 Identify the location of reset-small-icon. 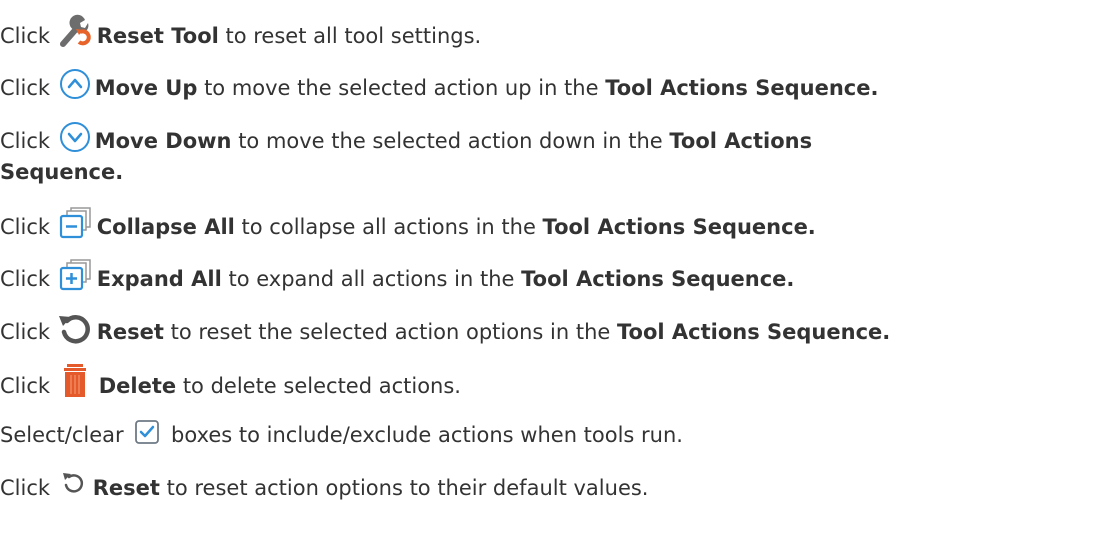
(73, 483).